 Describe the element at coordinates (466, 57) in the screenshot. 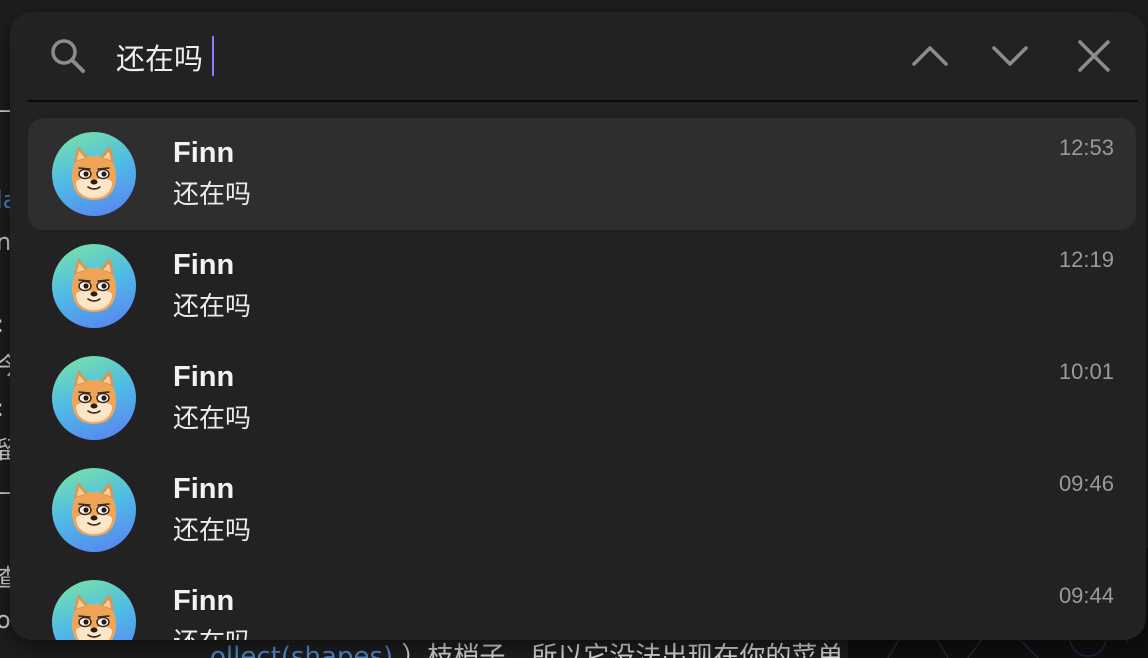

I see `search-input` at that location.